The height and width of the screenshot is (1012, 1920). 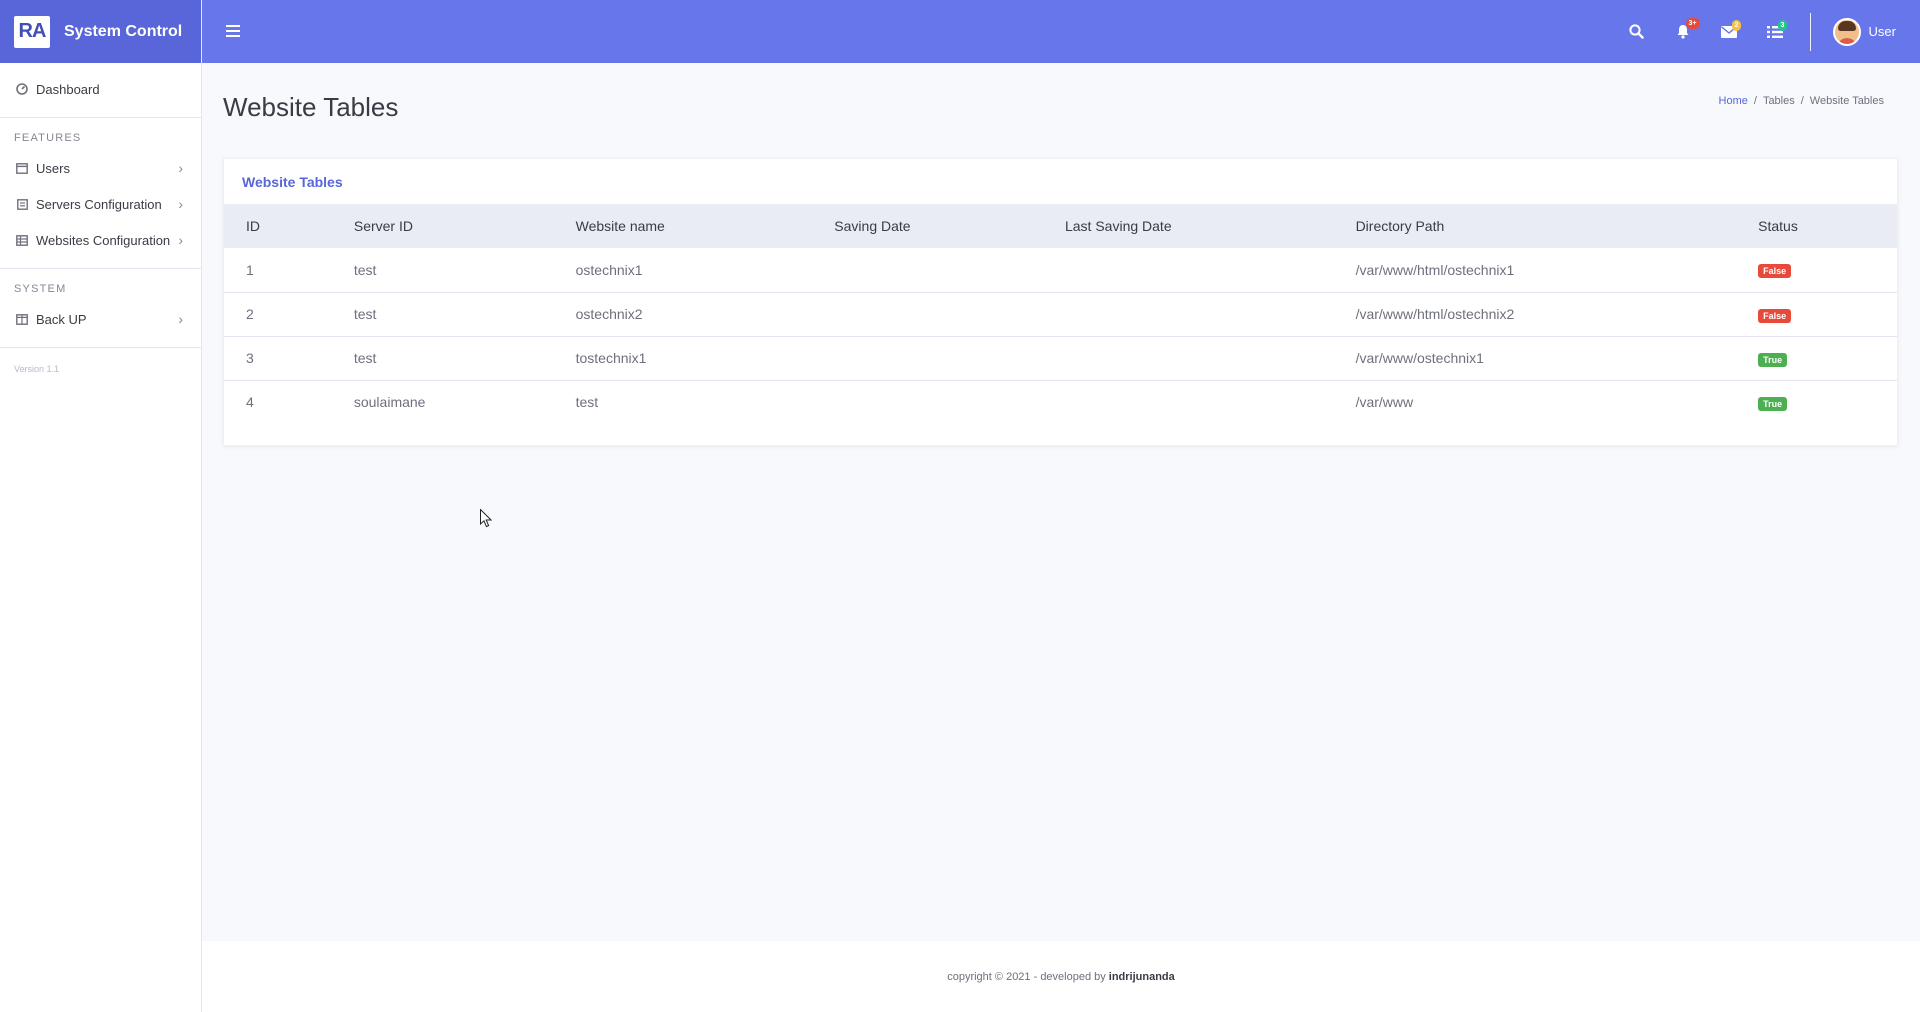 I want to click on sidebar-item-label: Dashboard, so click(x=68, y=89).